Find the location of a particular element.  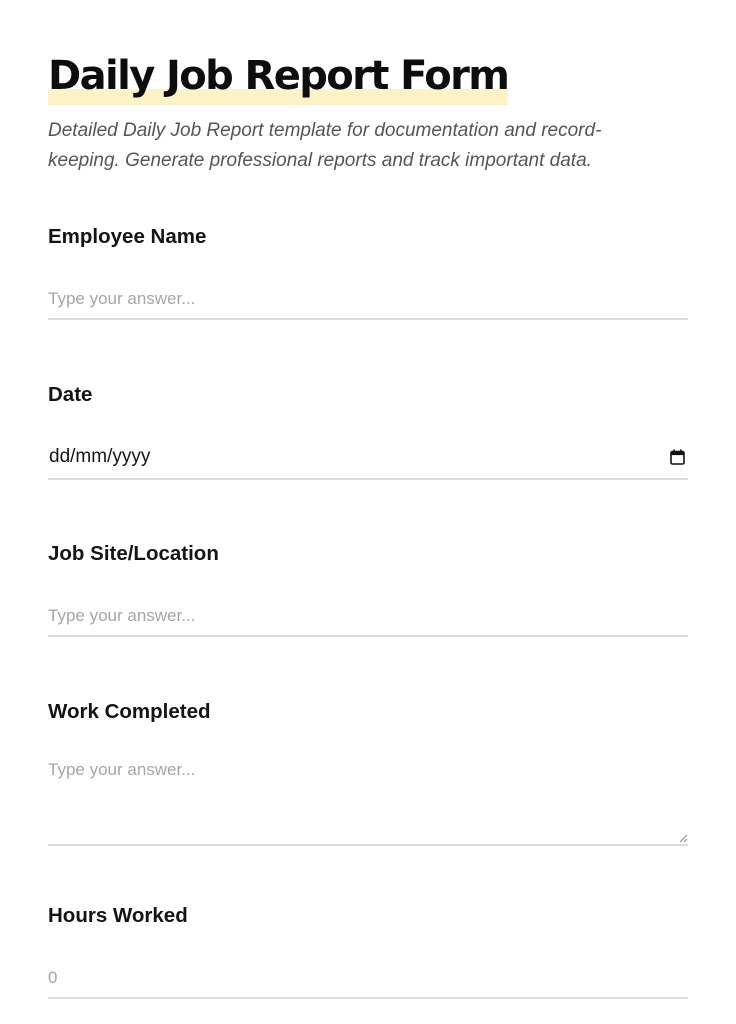

hours-worked-input is located at coordinates (368, 979).